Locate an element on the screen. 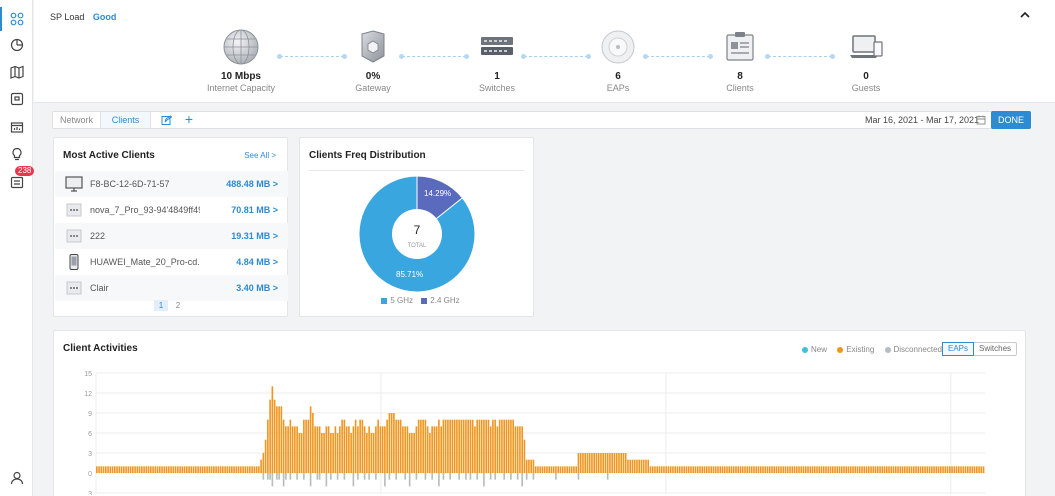  topology-node-clients: 8 Clients is located at coordinates (740, 60).